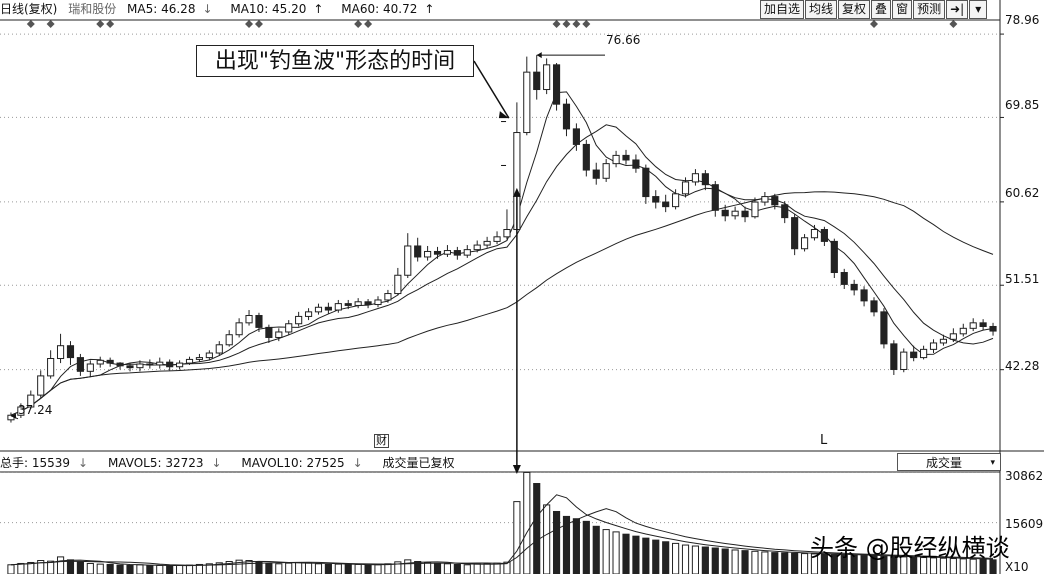 This screenshot has height=574, width=1044. Describe the element at coordinates (824, 440) in the screenshot. I see `l-marker: L` at that location.